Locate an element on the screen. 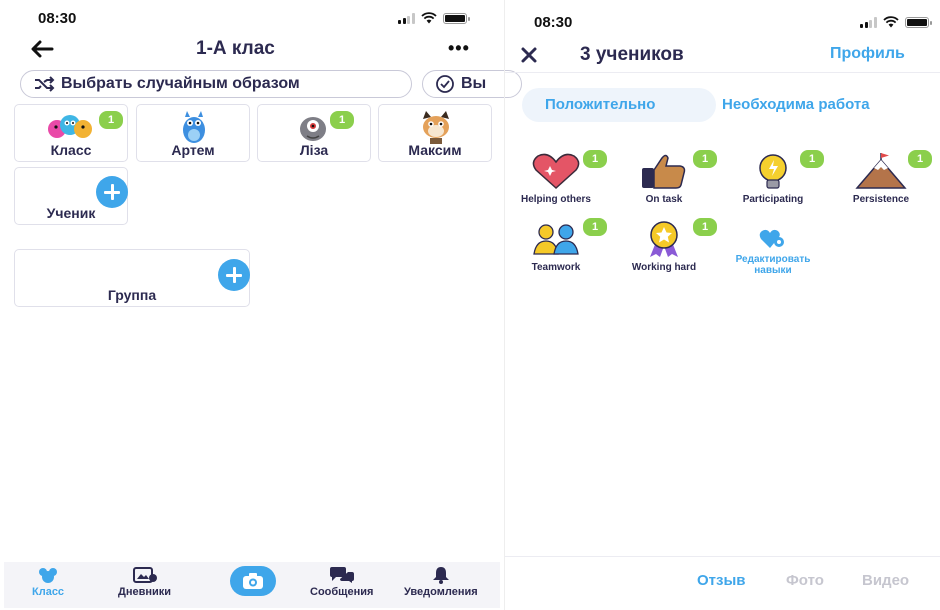 The width and height of the screenshot is (940, 610). skill-label: Participating is located at coordinates (773, 199).